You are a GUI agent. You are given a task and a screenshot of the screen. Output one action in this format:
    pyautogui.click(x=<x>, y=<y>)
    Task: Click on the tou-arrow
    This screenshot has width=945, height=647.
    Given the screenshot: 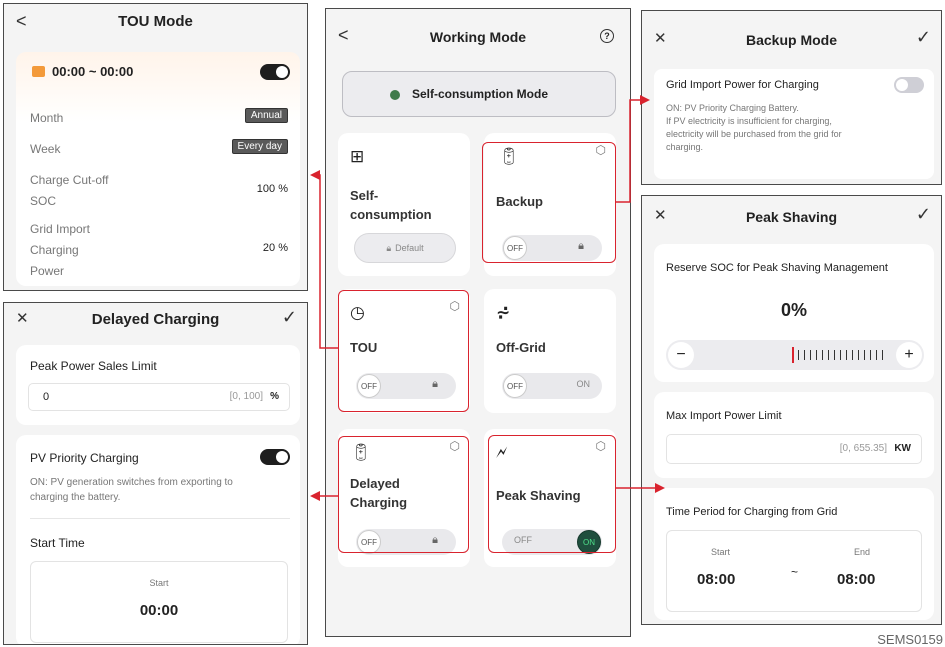 What is the action you would take?
    pyautogui.click(x=324, y=259)
    